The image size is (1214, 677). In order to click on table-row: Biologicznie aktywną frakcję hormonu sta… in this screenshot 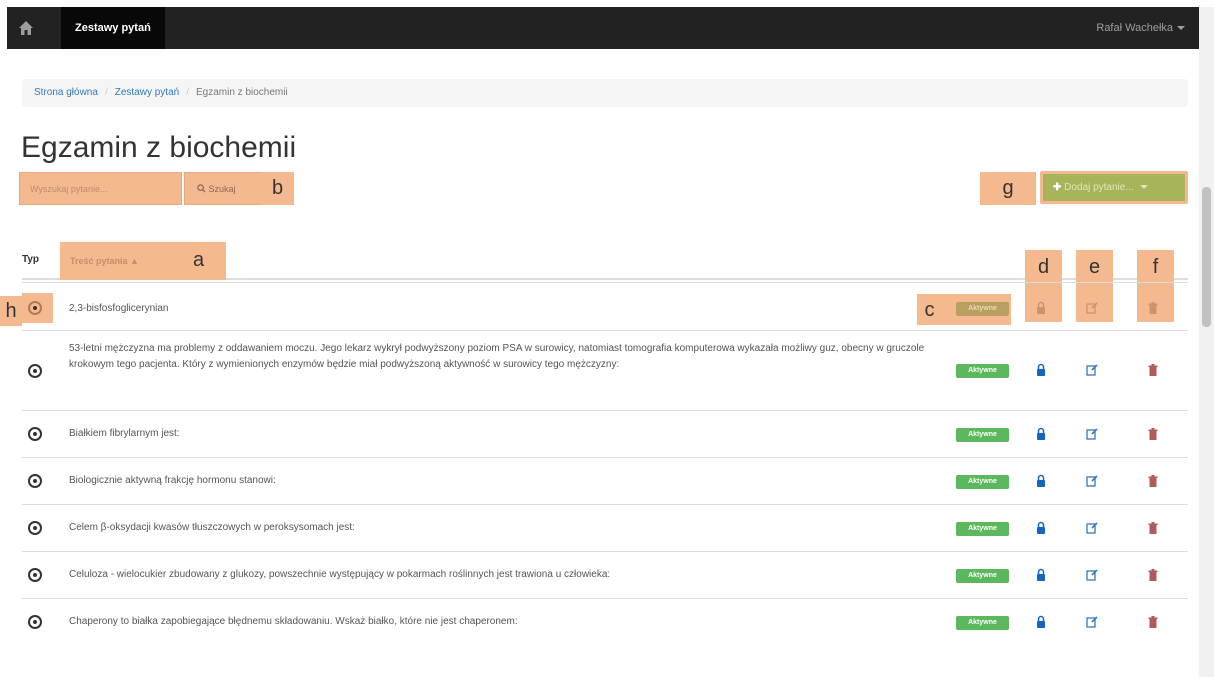, I will do `click(605, 480)`.